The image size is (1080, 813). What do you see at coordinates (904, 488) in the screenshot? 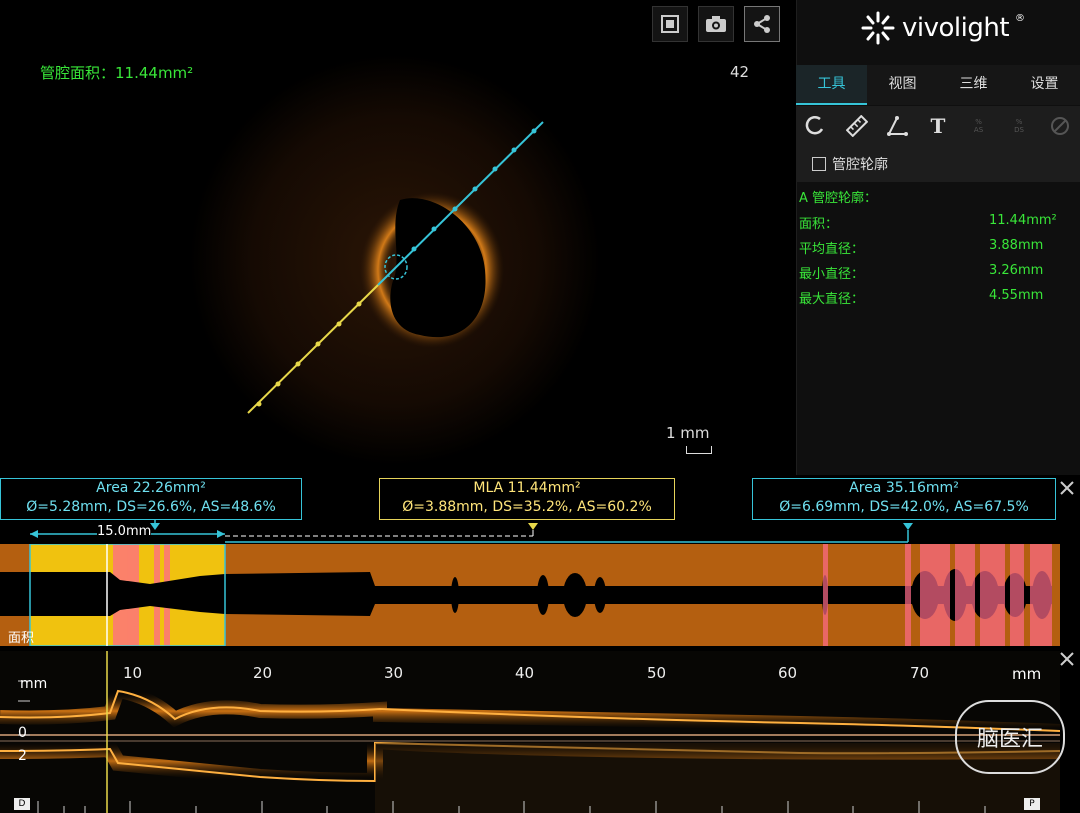
I see `distal-area: Area 35.16mm²` at bounding box center [904, 488].